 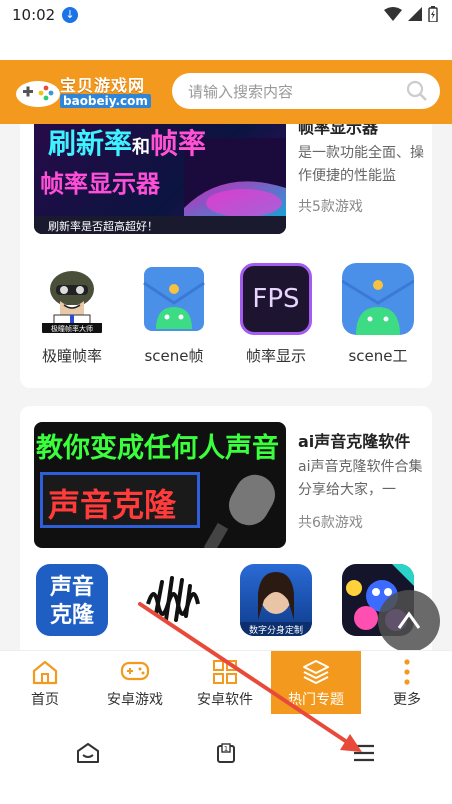 What do you see at coordinates (135, 683) in the screenshot?
I see `nav-android-games: 安卓游戏` at bounding box center [135, 683].